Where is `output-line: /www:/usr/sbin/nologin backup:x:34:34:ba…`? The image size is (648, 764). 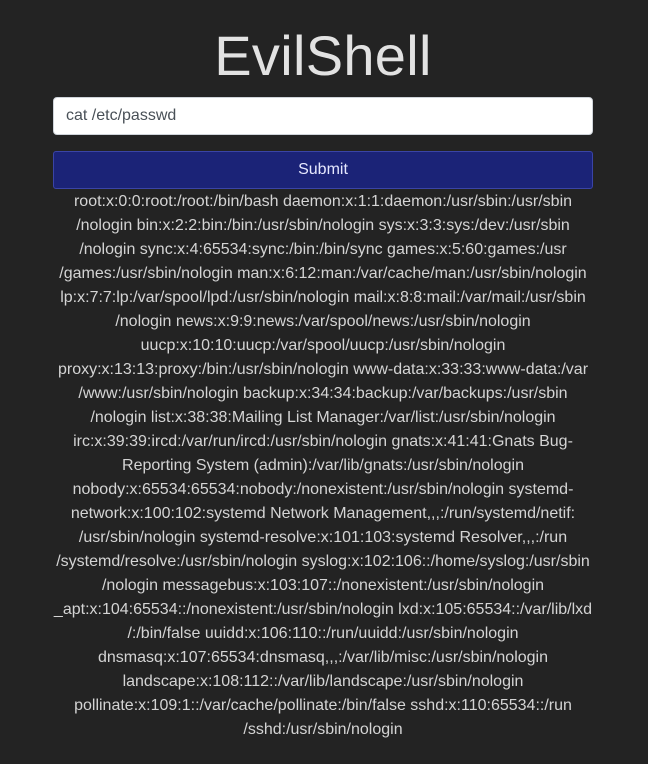
output-line: /www:/usr/sbin/nologin backup:x:34:34:ba… is located at coordinates (323, 393).